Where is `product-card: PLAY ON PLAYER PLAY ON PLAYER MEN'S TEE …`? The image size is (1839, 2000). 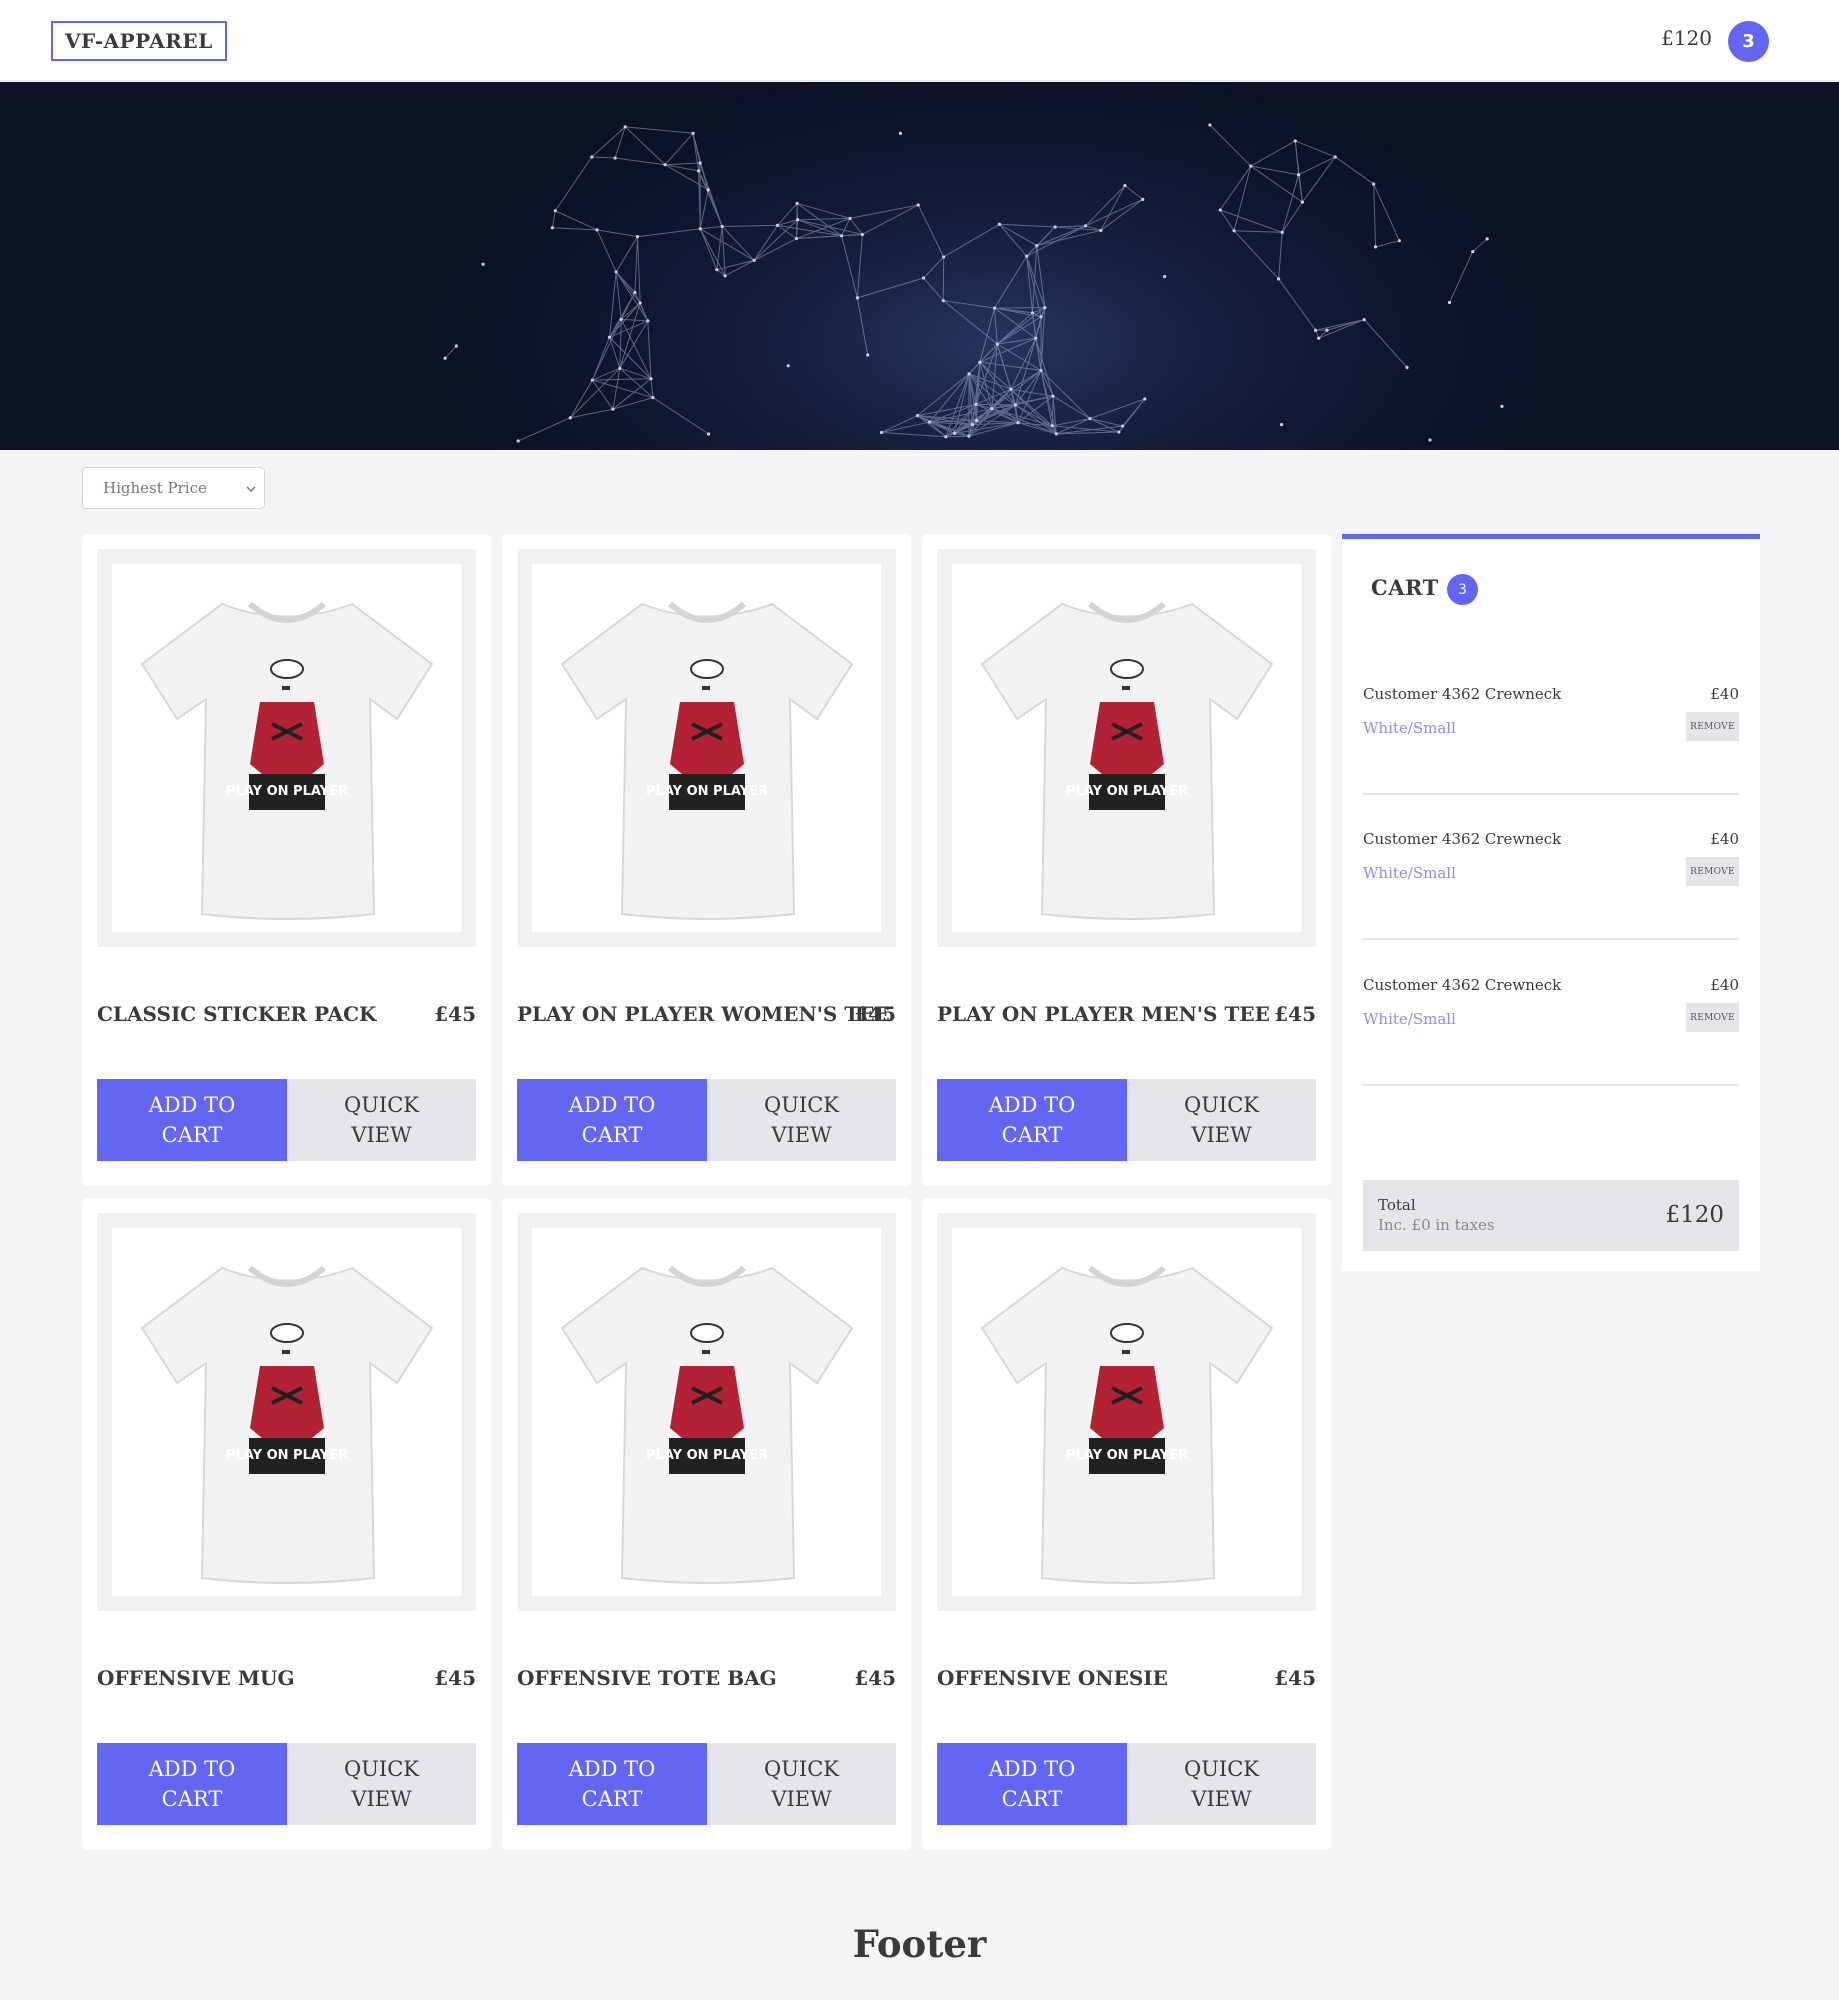 product-card: PLAY ON PLAYER PLAY ON PLAYER MEN'S TEE … is located at coordinates (1126, 860).